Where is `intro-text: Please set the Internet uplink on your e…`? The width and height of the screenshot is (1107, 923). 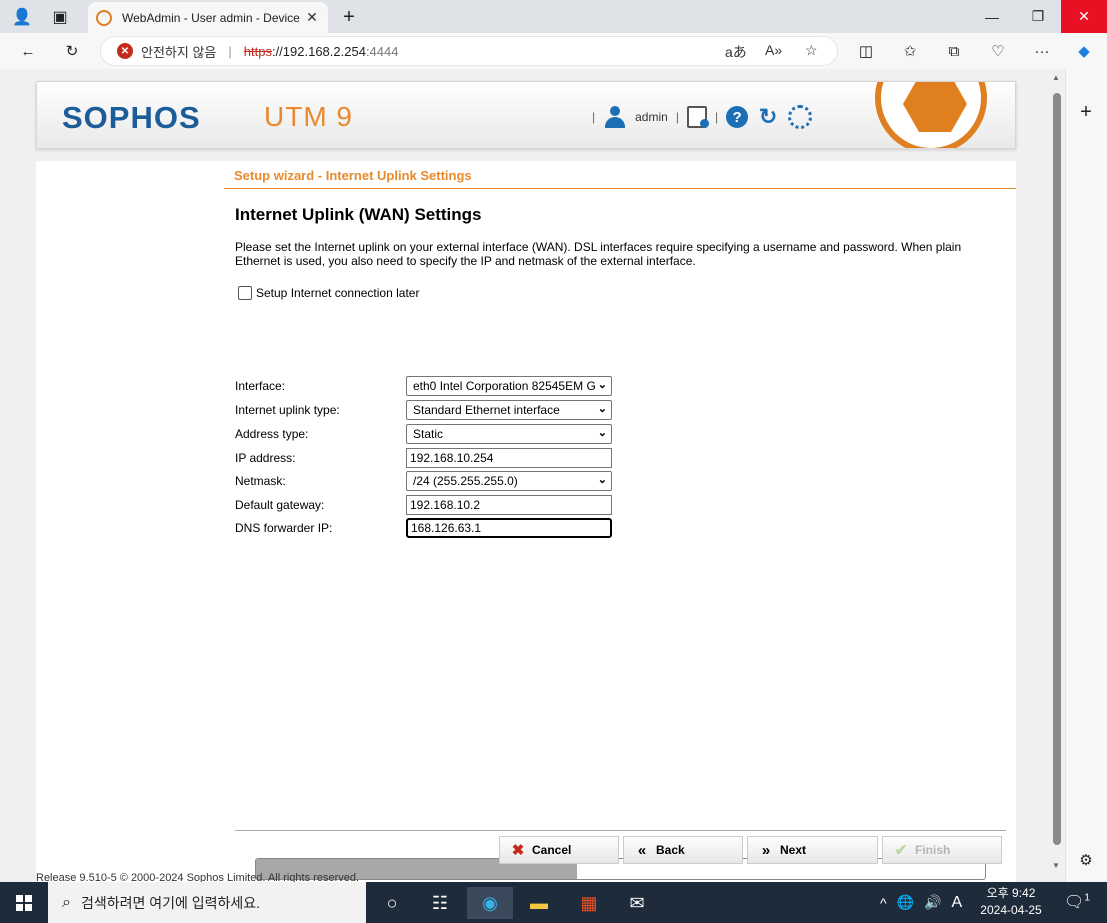 intro-text: Please set the Internet uplink on your e… is located at coordinates (598, 254).